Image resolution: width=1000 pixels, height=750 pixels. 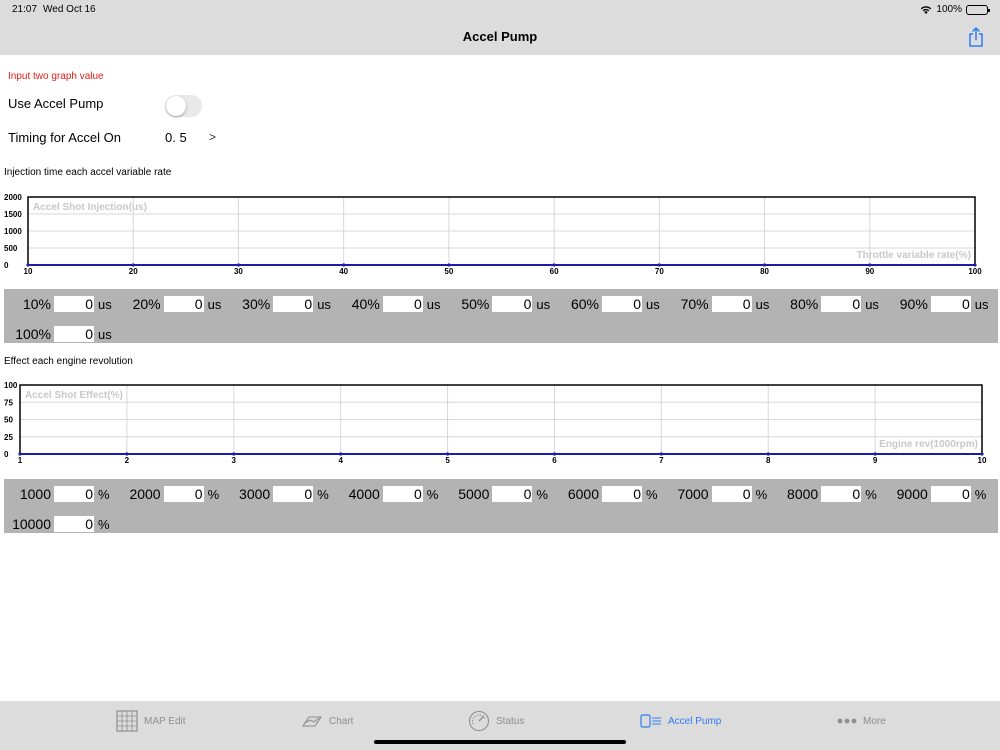 I want to click on gauge-icon, so click(x=479, y=721).